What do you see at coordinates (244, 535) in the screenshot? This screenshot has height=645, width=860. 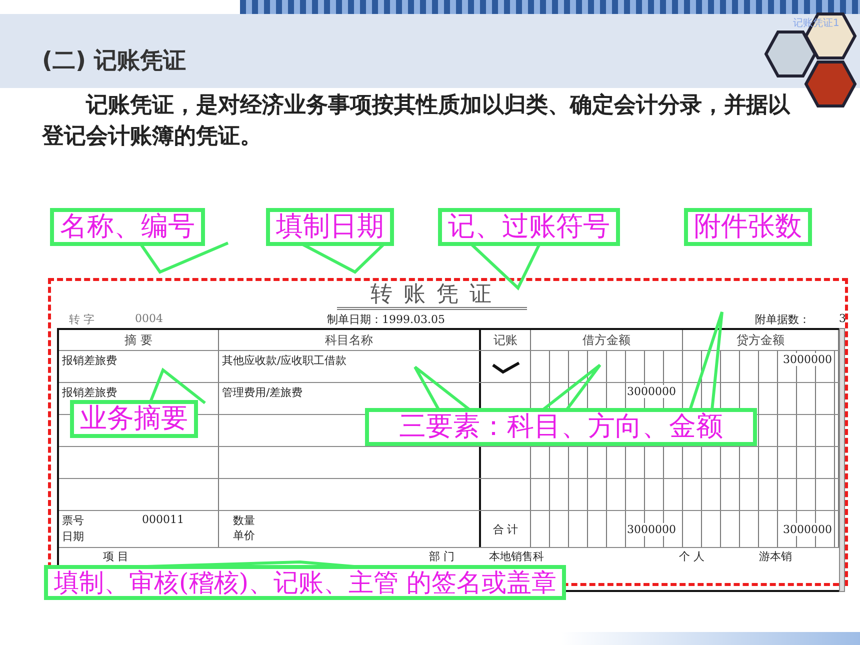 I see `unit-price-label: 单价` at bounding box center [244, 535].